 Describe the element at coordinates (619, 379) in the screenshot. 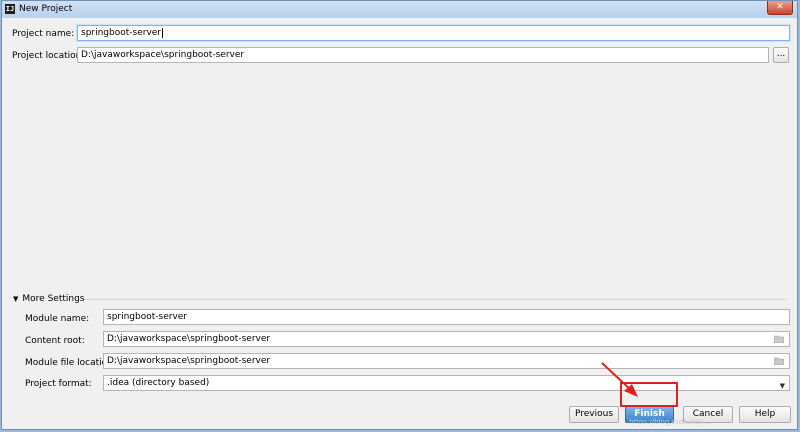

I see `annotation-arrow-icon` at that location.